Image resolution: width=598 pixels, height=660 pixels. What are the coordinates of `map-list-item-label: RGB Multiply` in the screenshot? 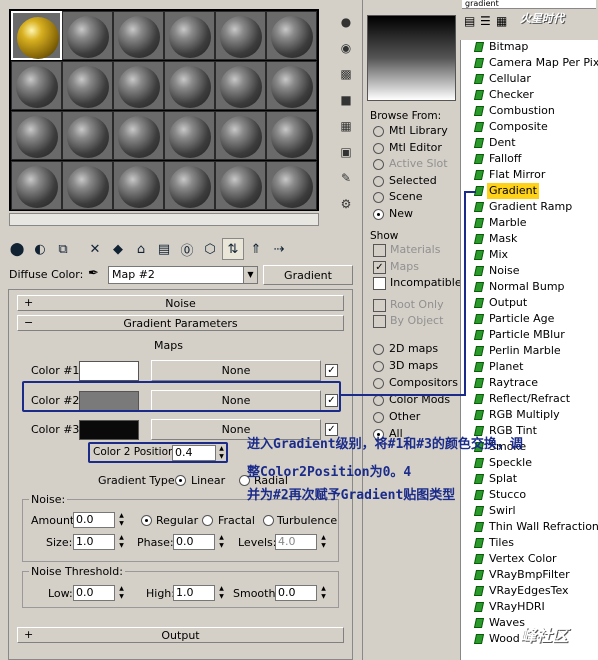 It's located at (524, 414).